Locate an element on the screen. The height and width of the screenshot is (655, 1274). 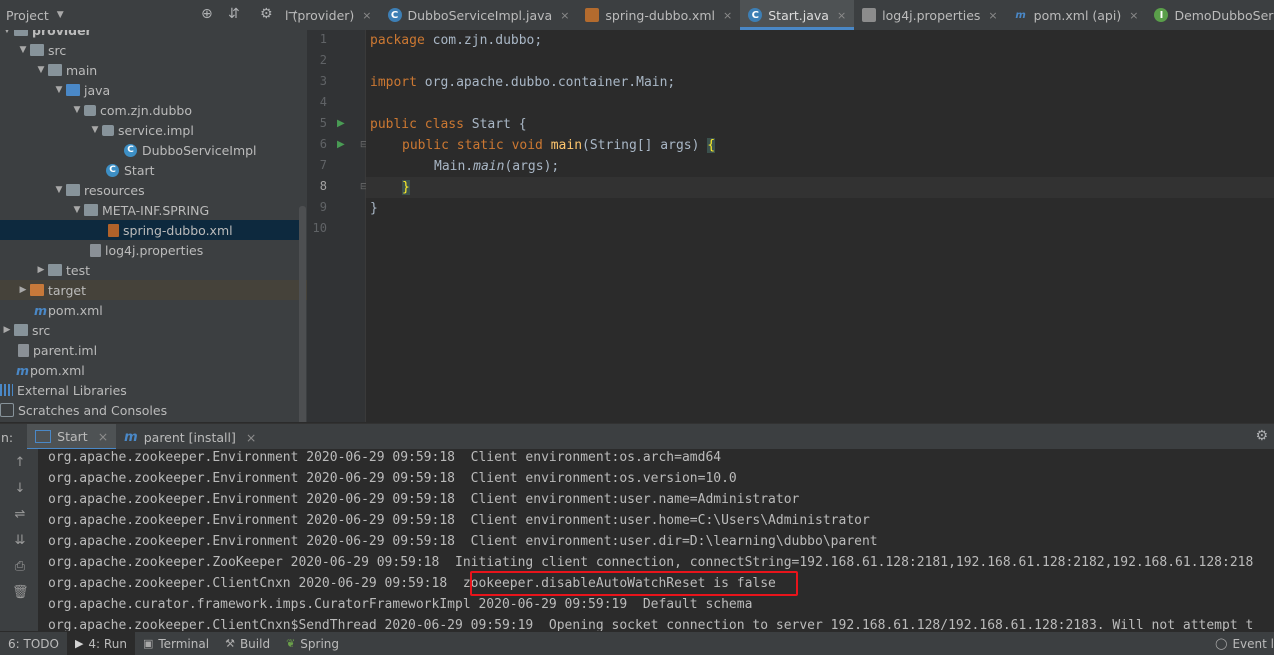
tree-item-main: ▼ main is located at coordinates (153, 70).